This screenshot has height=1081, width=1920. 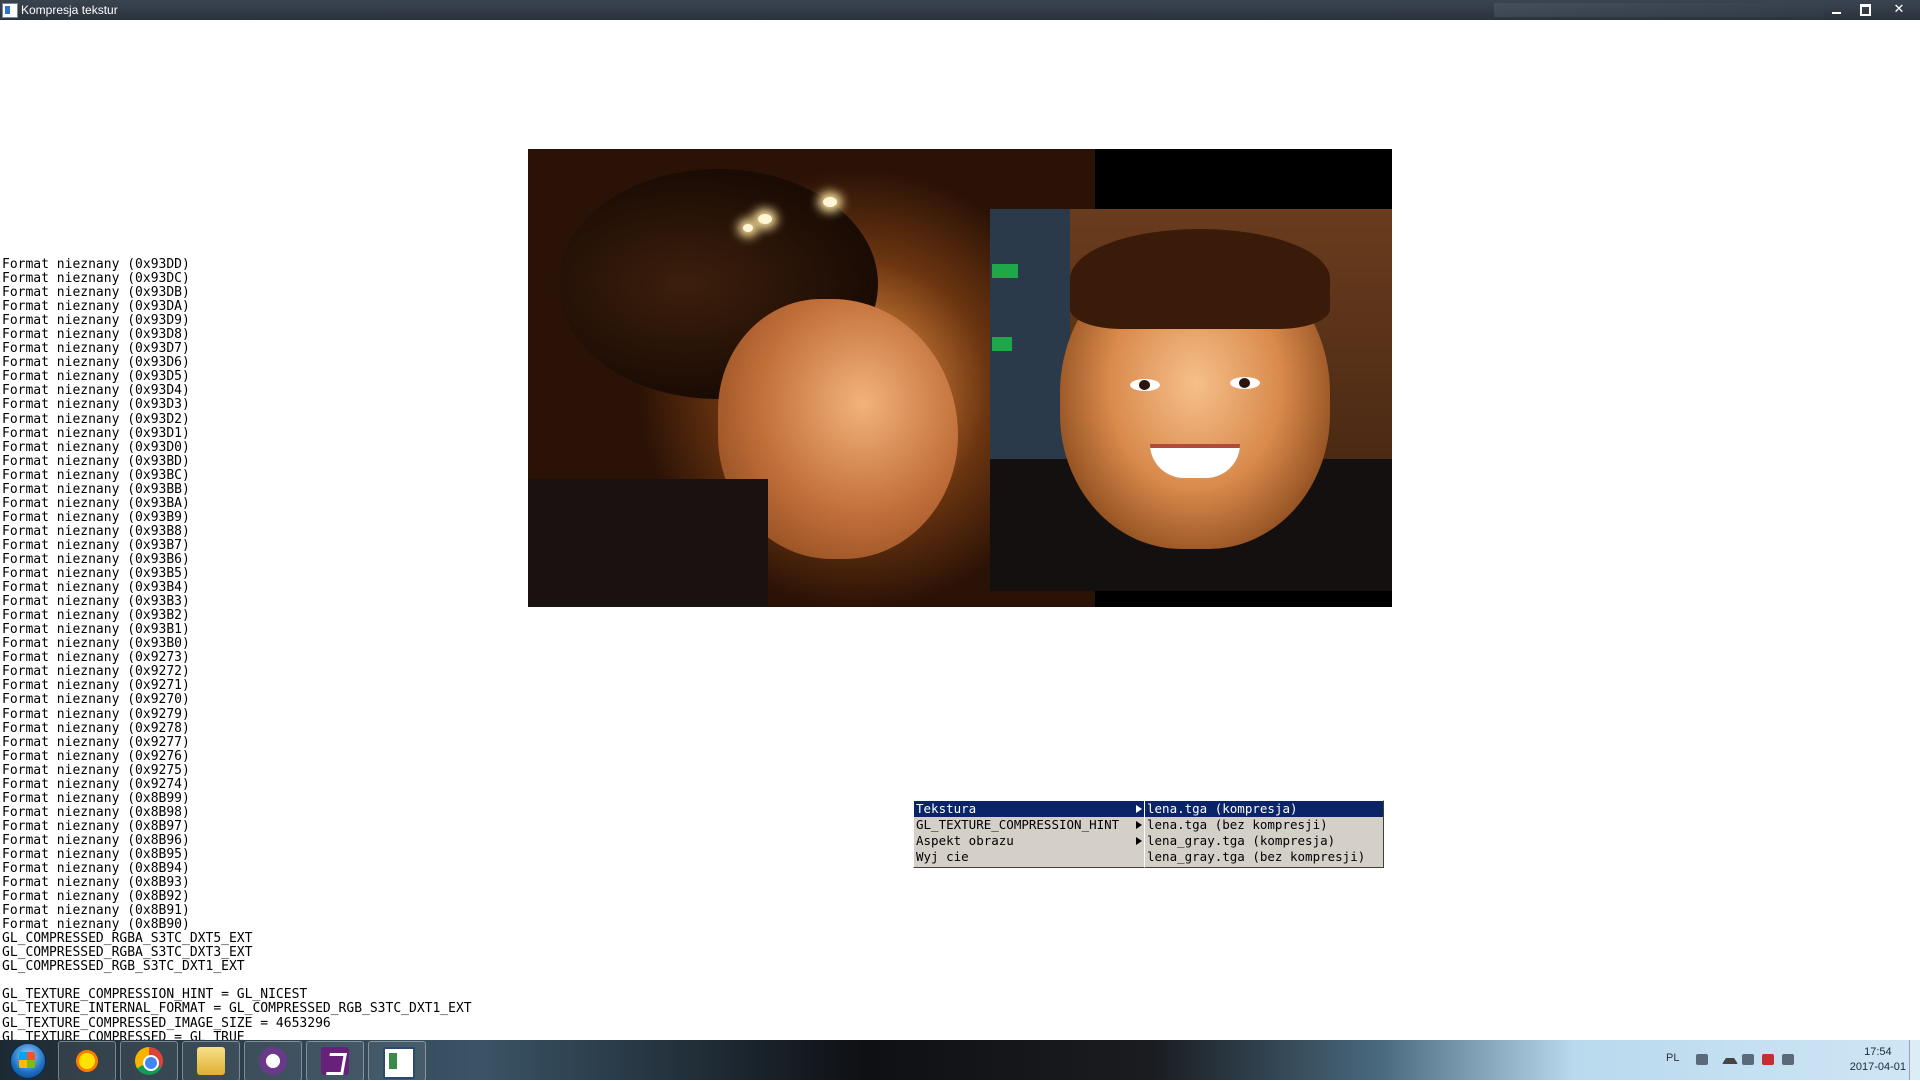 What do you see at coordinates (96, 489) in the screenshot?
I see `log-line: Format nieznany (0x93BB)` at bounding box center [96, 489].